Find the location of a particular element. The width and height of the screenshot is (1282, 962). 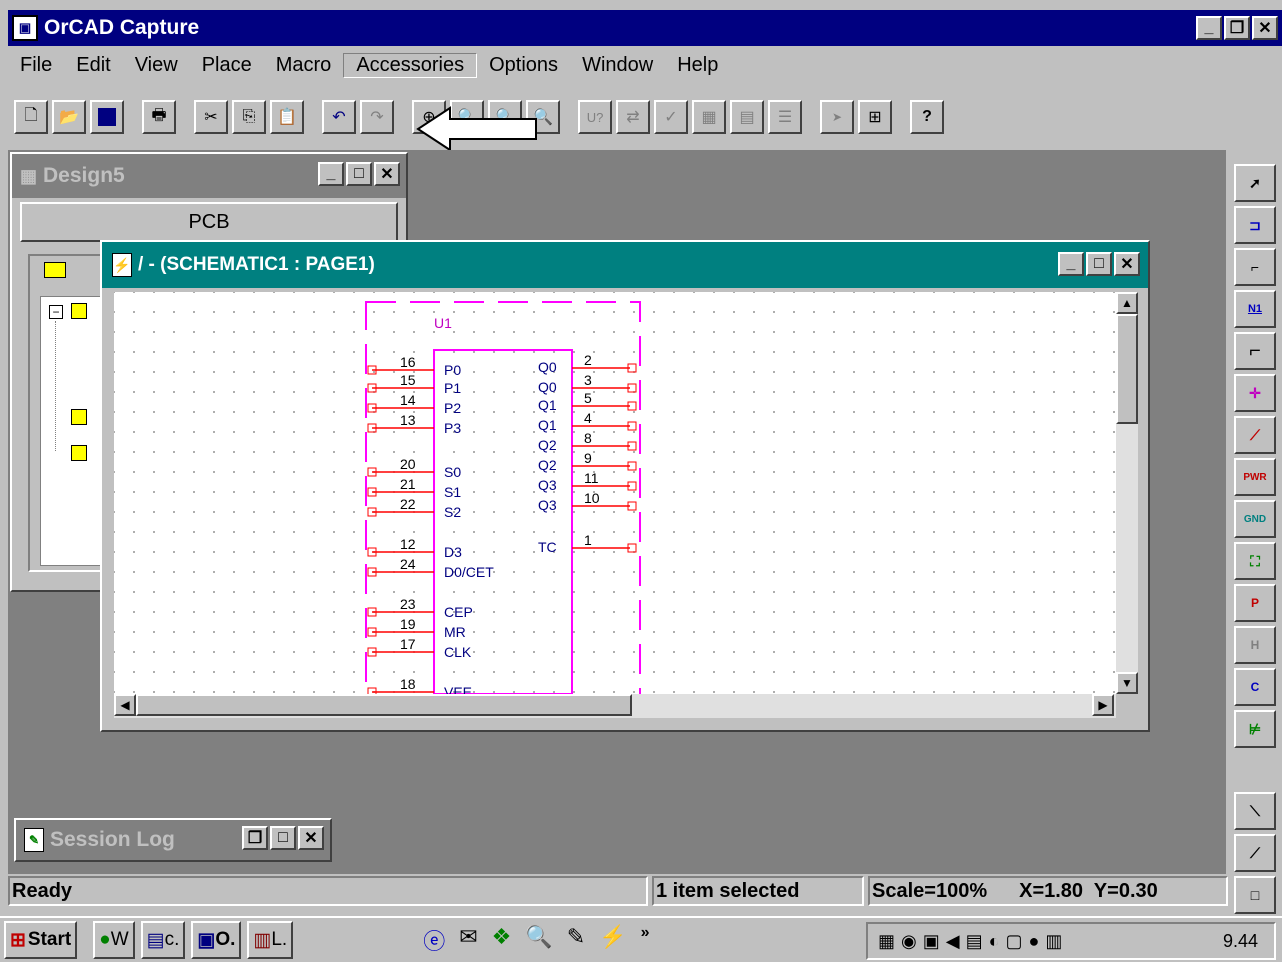

print-icon: 🖶 is located at coordinates (159, 117).